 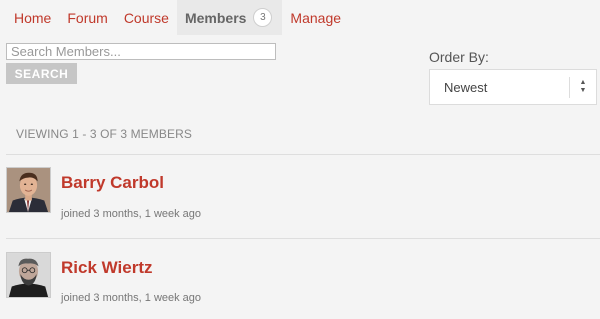 What do you see at coordinates (112, 183) in the screenshot?
I see `member-name: Barry Carbol` at bounding box center [112, 183].